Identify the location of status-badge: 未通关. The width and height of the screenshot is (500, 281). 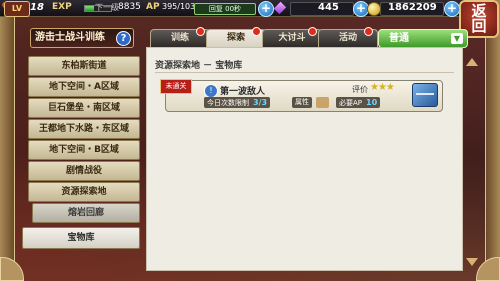
(176, 86).